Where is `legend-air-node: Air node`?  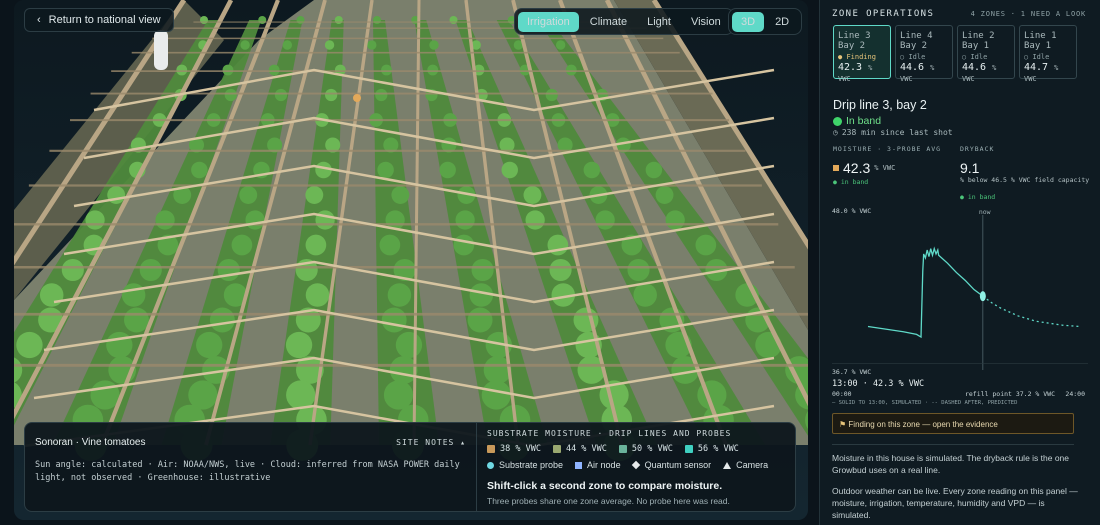 legend-air-node: Air node is located at coordinates (598, 465).